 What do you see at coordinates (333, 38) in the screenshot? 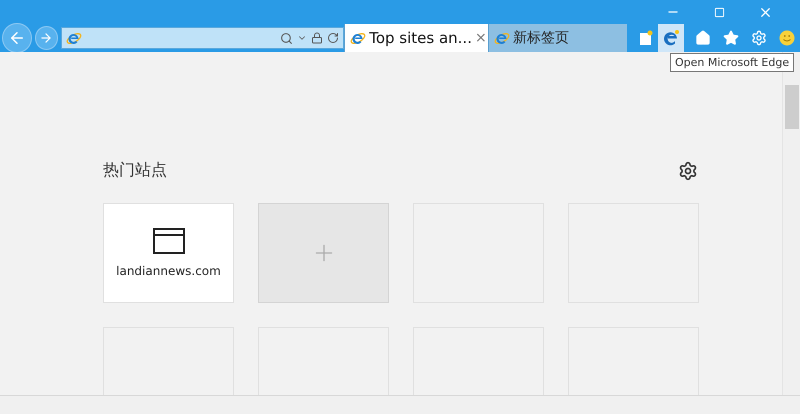
I see `refresh-icon` at bounding box center [333, 38].